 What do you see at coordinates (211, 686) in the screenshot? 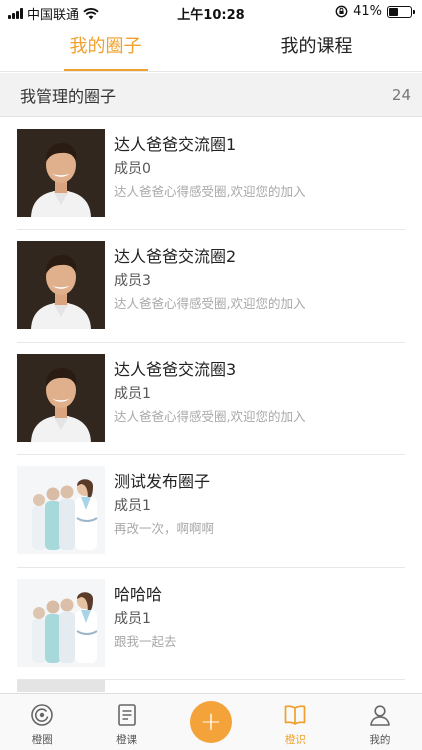
I see `circle-item-partial` at bounding box center [211, 686].